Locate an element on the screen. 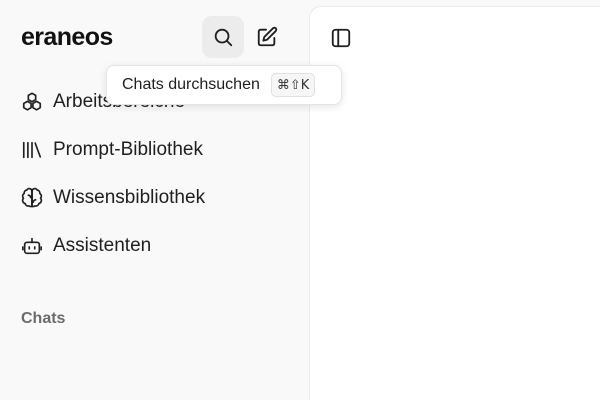 The height and width of the screenshot is (400, 600). brain-icon is located at coordinates (32, 198).